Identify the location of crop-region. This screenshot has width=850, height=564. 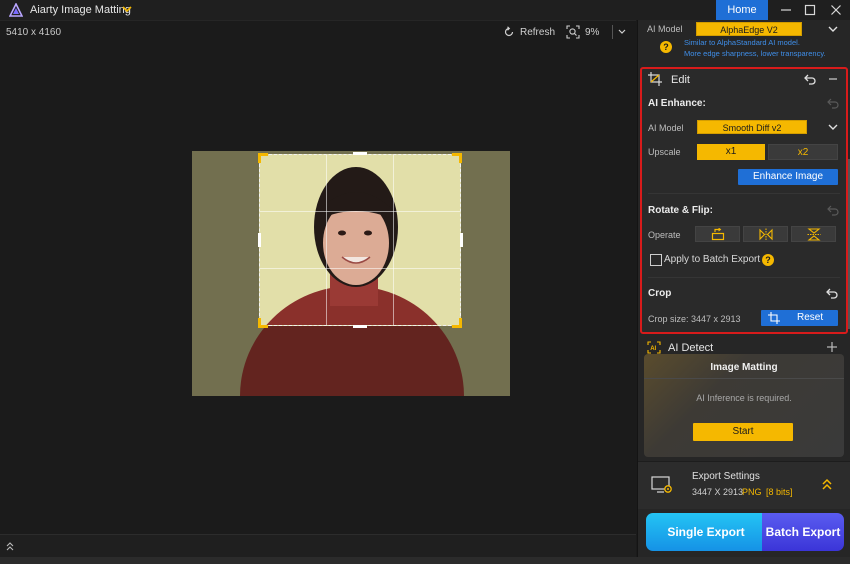
(360, 240).